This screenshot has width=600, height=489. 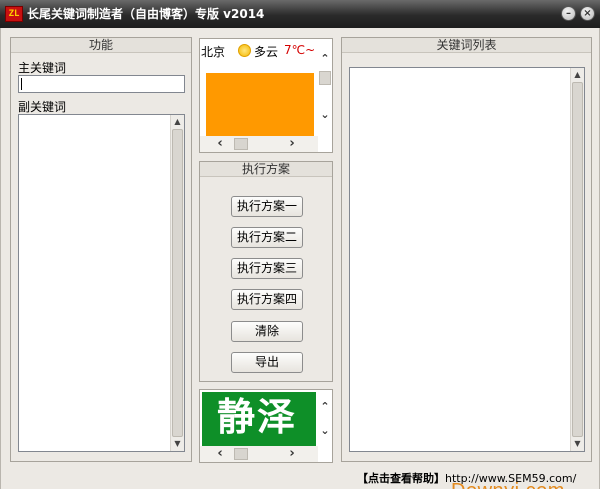 What do you see at coordinates (146, 14) in the screenshot?
I see `window-title: 长尾关键词制造者（自由博客）专版 v2014` at bounding box center [146, 14].